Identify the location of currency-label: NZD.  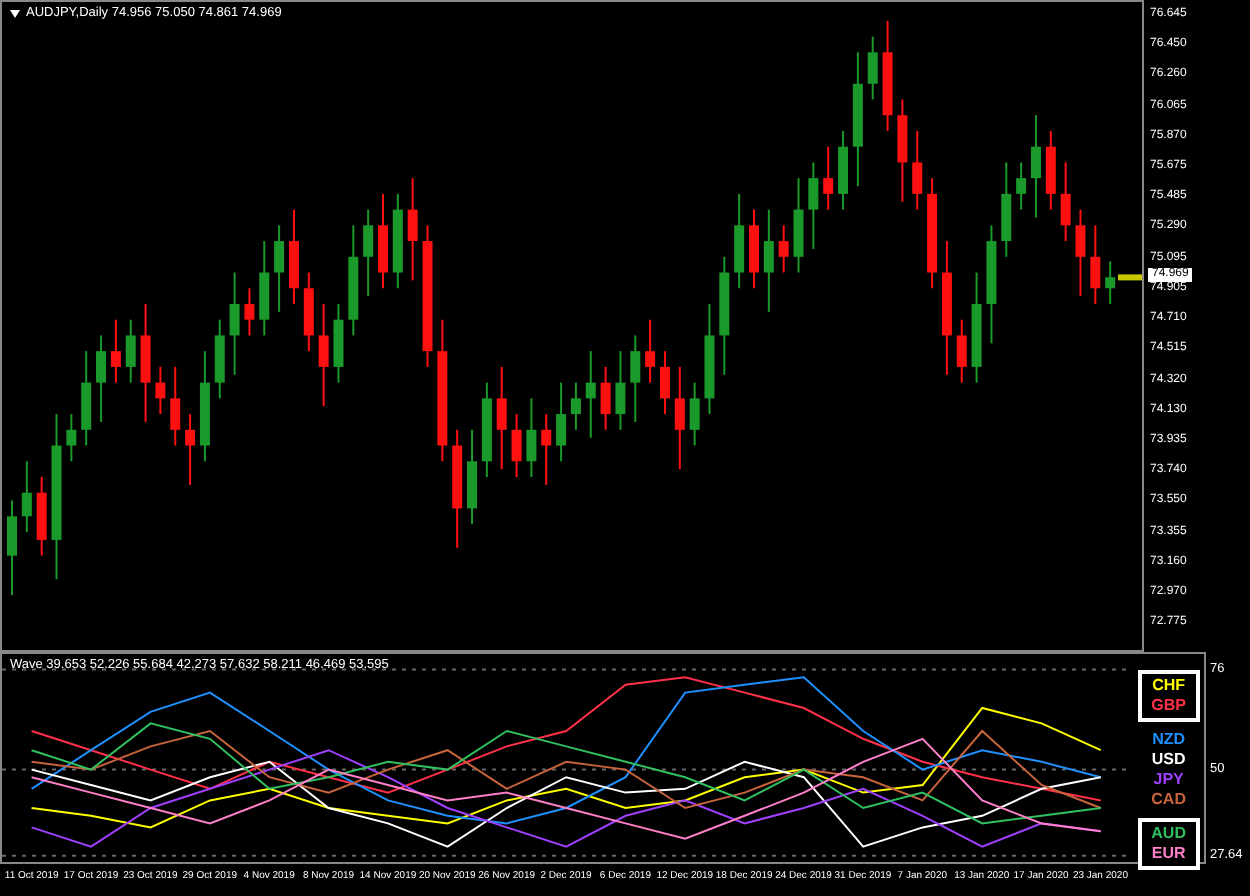
(1169, 740).